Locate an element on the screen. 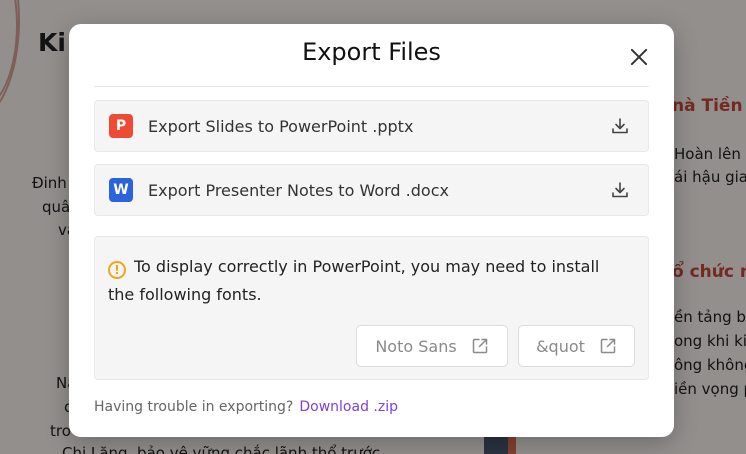 The height and width of the screenshot is (454, 746). font-noto-sans-label: Noto Sans is located at coordinates (416, 346).